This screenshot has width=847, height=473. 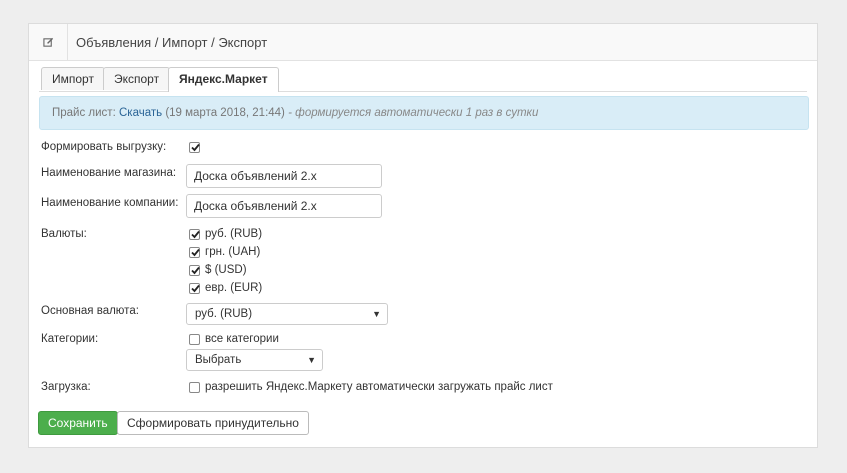 What do you see at coordinates (66, 387) in the screenshot?
I see `upload-label: Загрузка:` at bounding box center [66, 387].